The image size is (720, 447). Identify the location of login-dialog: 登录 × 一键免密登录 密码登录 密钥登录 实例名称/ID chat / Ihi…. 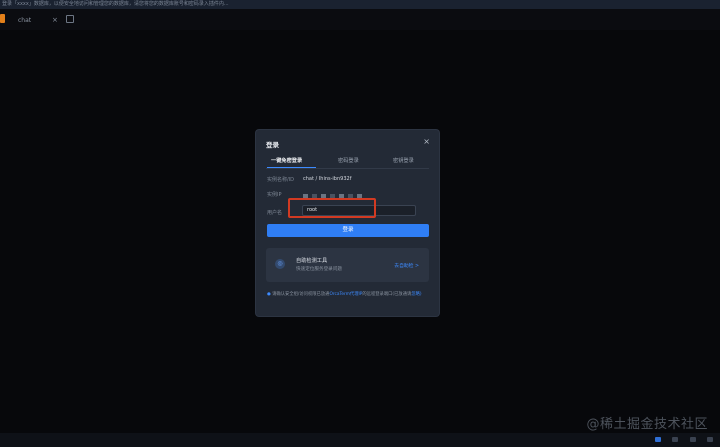
(347, 223).